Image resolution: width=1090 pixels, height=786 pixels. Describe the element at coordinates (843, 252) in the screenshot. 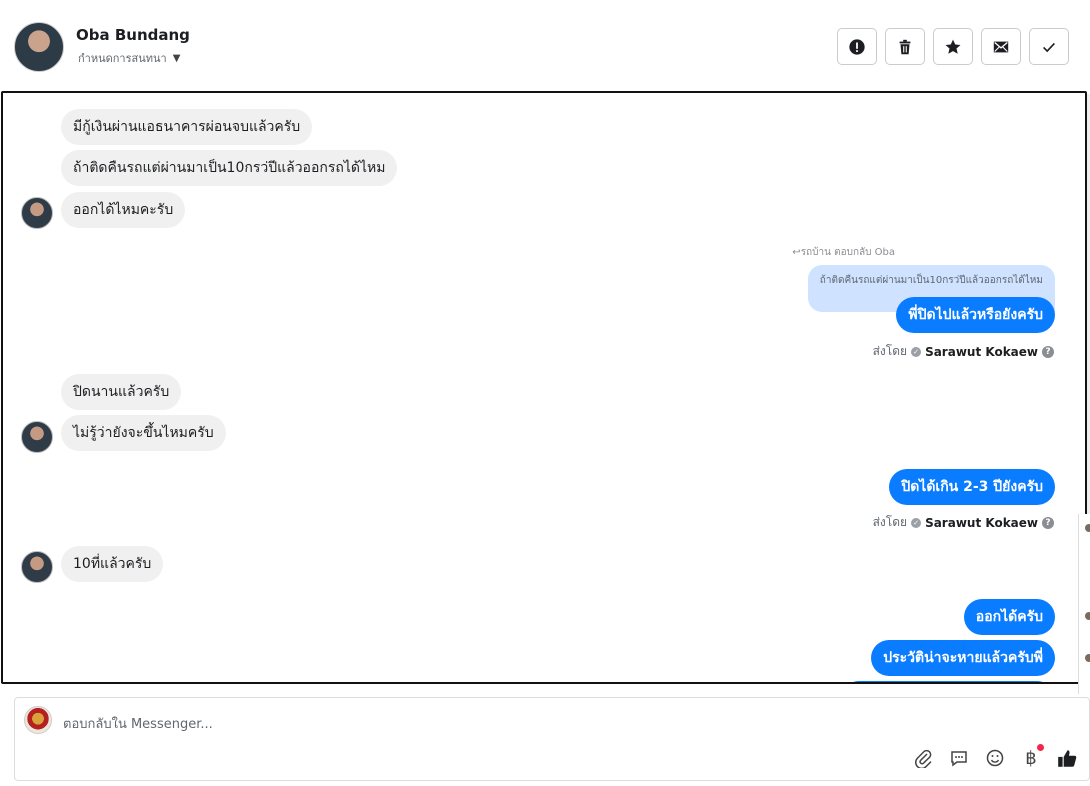

I see `reply-context-label: ↩รถบ้าน ตอบกลับ Oba` at that location.